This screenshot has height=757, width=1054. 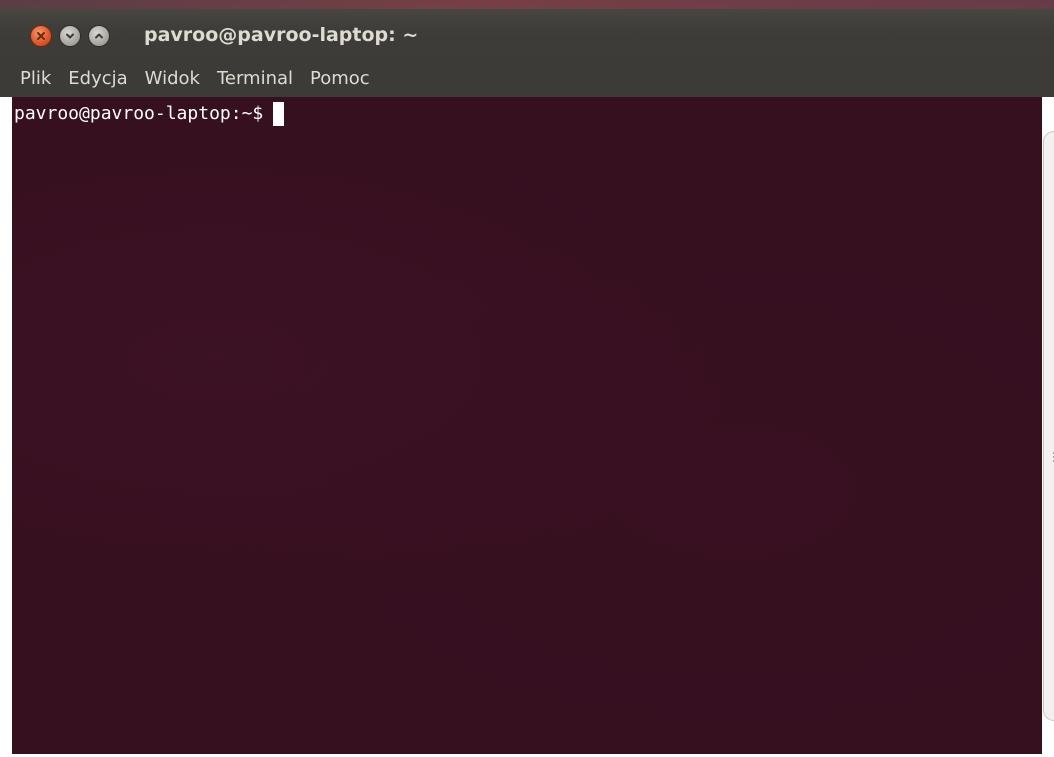 What do you see at coordinates (139, 113) in the screenshot?
I see `shell-prompt: pavroo@pavroo-laptop:~$` at bounding box center [139, 113].